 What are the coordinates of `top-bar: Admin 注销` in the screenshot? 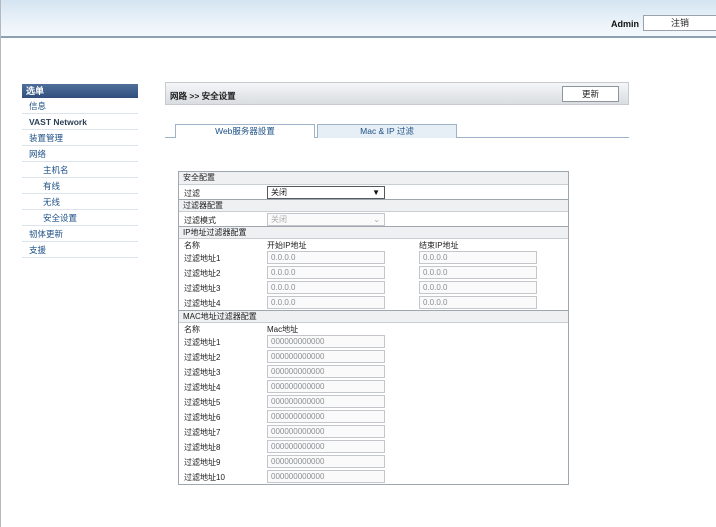 It's located at (358, 19).